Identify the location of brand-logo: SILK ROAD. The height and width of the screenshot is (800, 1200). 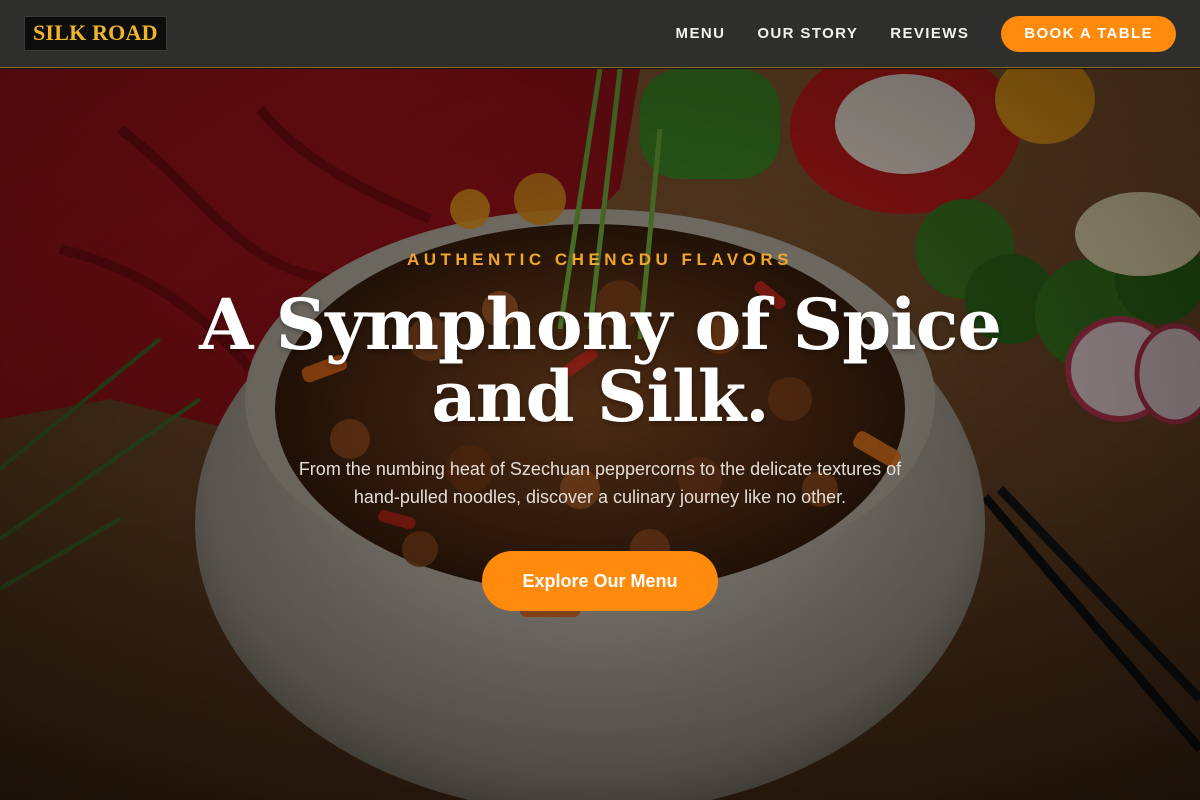
(95, 33).